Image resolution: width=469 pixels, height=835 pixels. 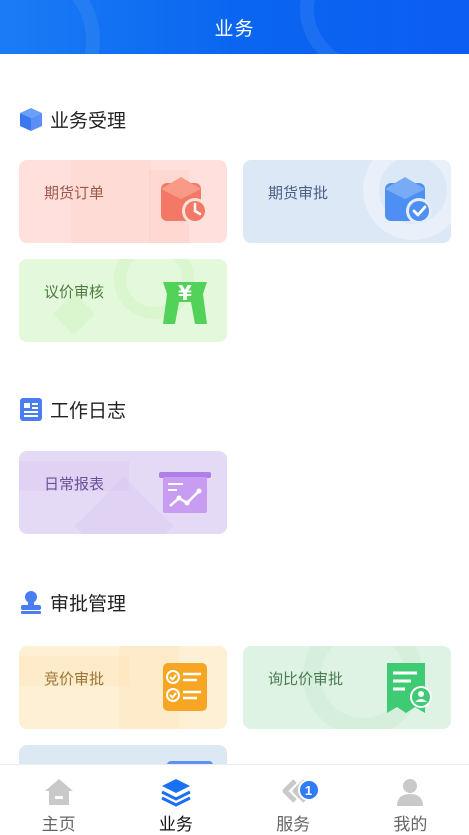 What do you see at coordinates (88, 121) in the screenshot?
I see `section-label: 业务受理` at bounding box center [88, 121].